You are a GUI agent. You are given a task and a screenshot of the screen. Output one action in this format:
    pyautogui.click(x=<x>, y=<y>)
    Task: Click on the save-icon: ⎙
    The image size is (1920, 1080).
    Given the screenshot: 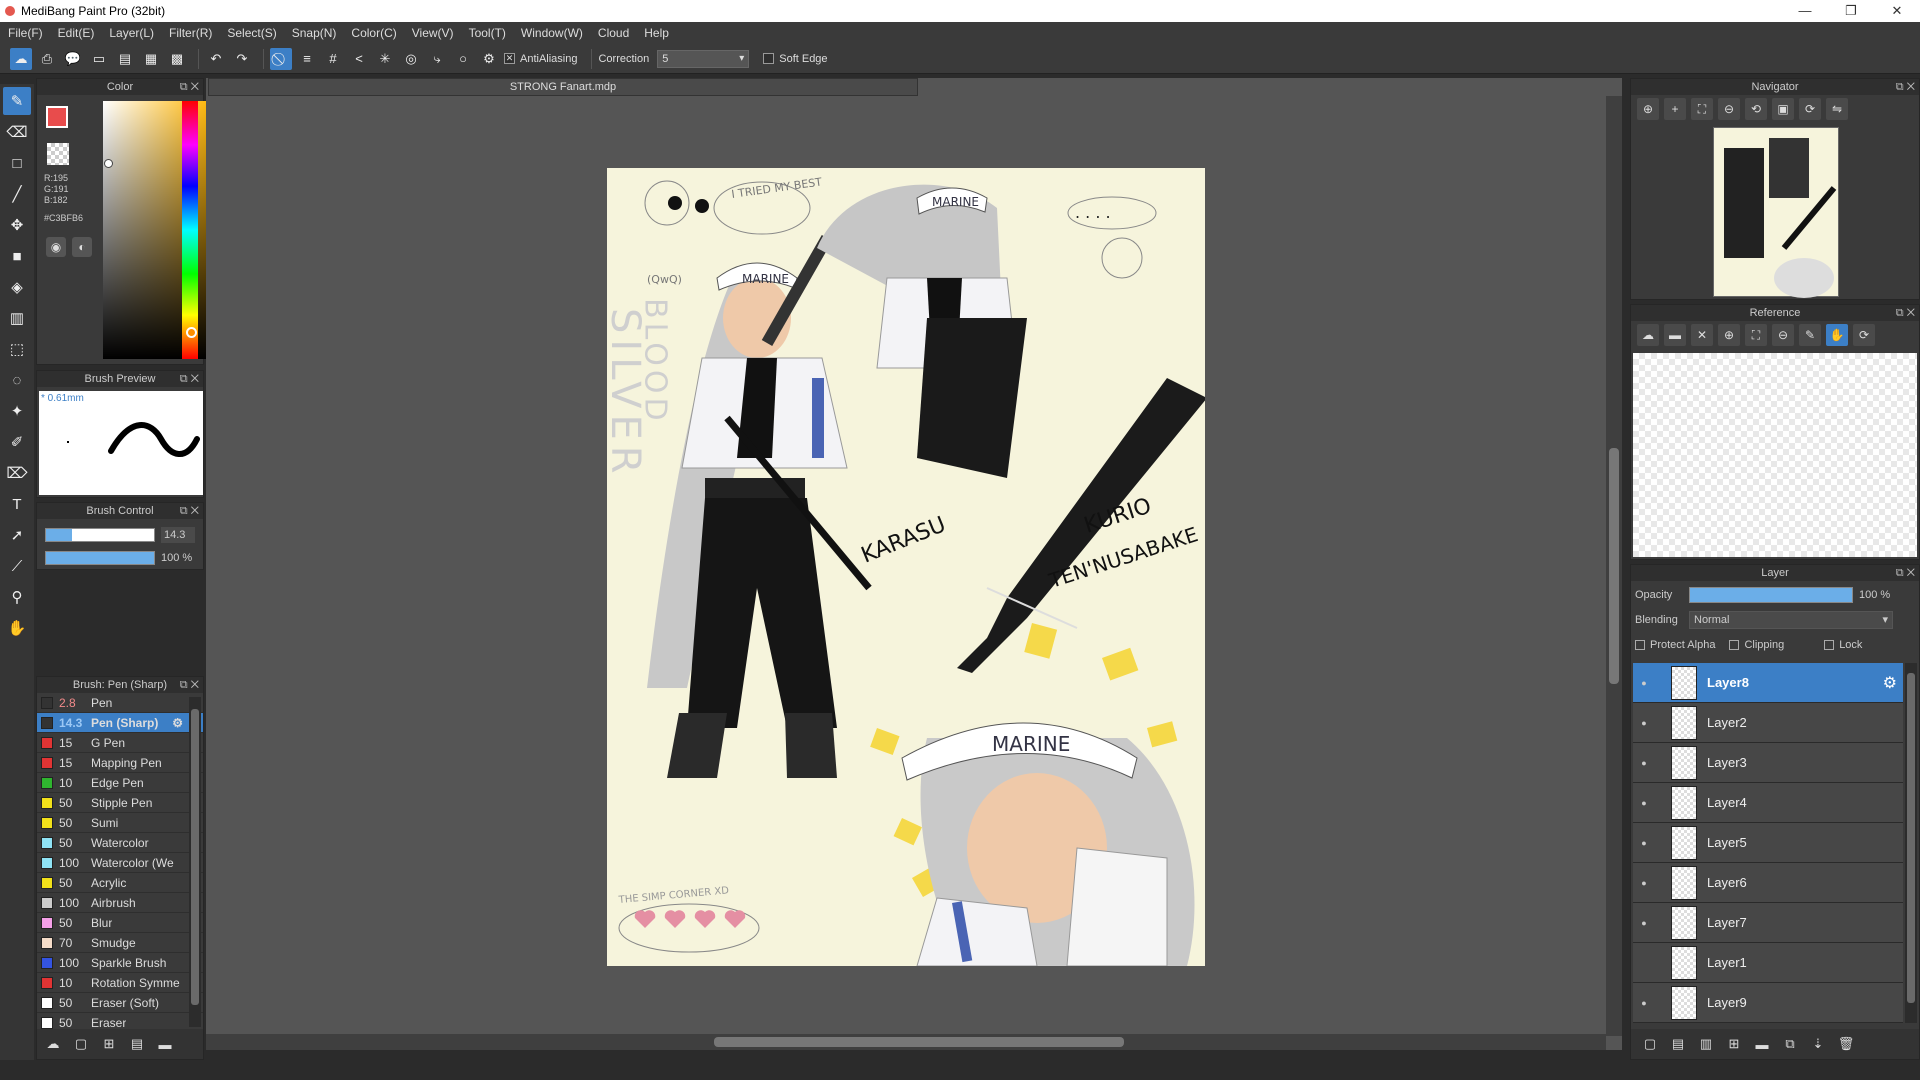 What is the action you would take?
    pyautogui.click(x=47, y=59)
    